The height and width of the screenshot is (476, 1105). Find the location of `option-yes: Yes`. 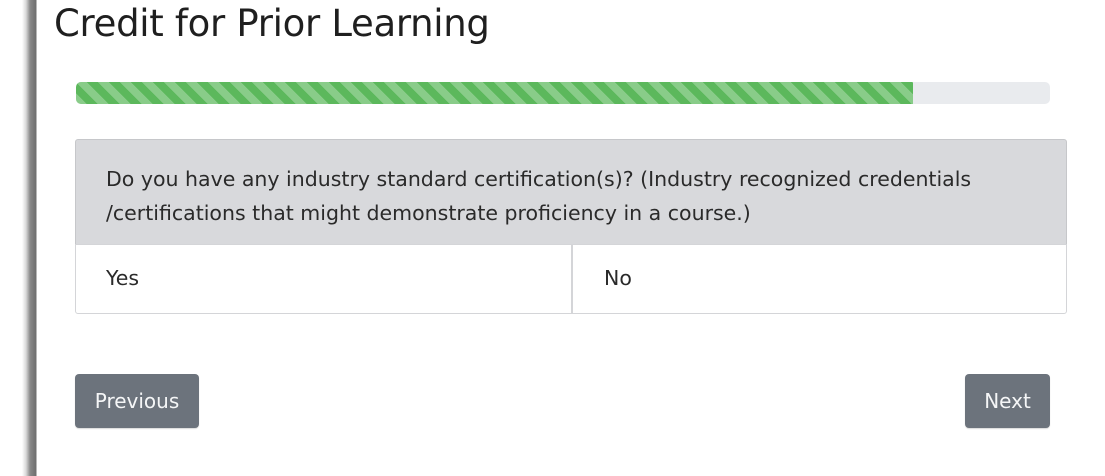

option-yes: Yes is located at coordinates (323, 279).